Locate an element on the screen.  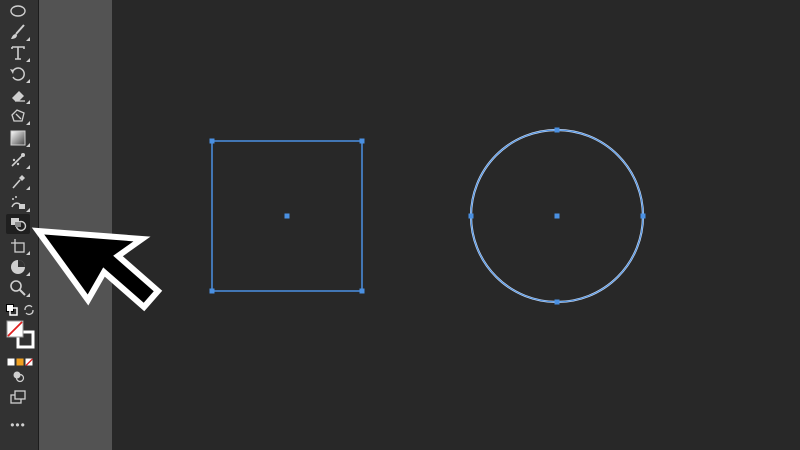
ellipse-icon is located at coordinates (18, 11).